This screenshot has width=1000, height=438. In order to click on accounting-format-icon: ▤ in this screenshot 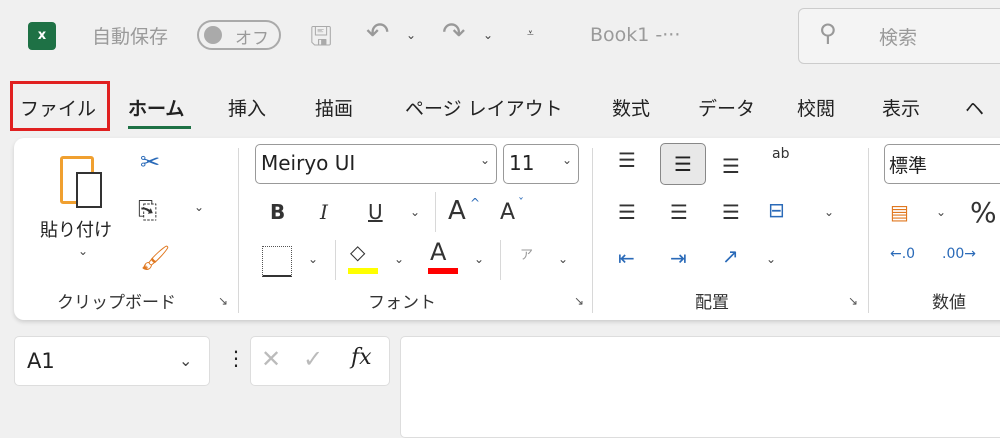, I will do `click(899, 212)`.